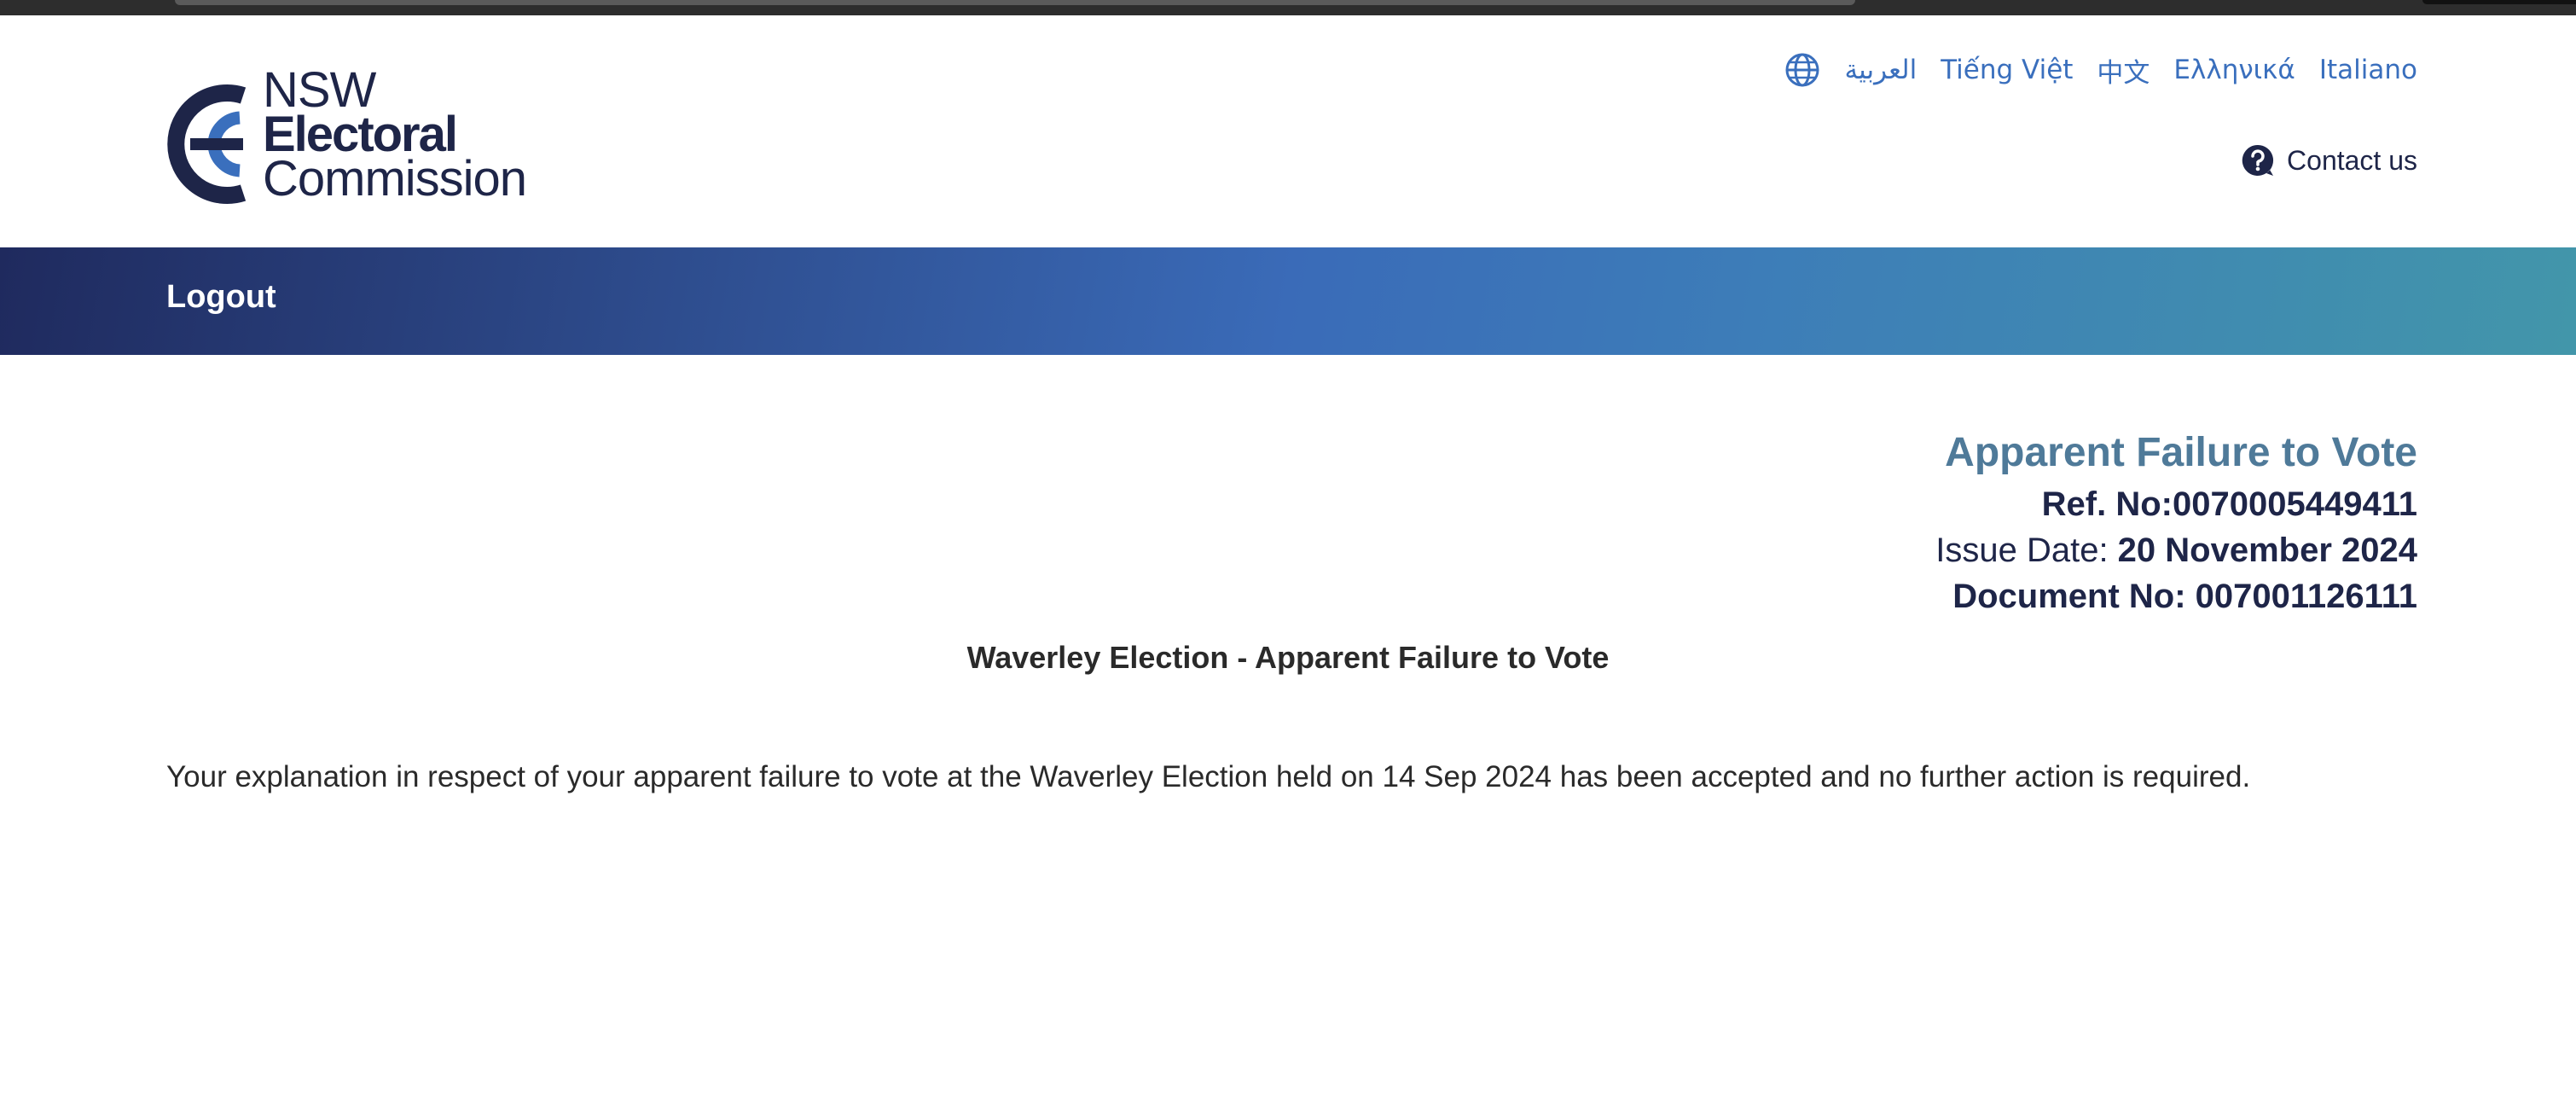 Image resolution: width=2576 pixels, height=1104 pixels. What do you see at coordinates (1288, 7) in the screenshot?
I see `browser-top-strip` at bounding box center [1288, 7].